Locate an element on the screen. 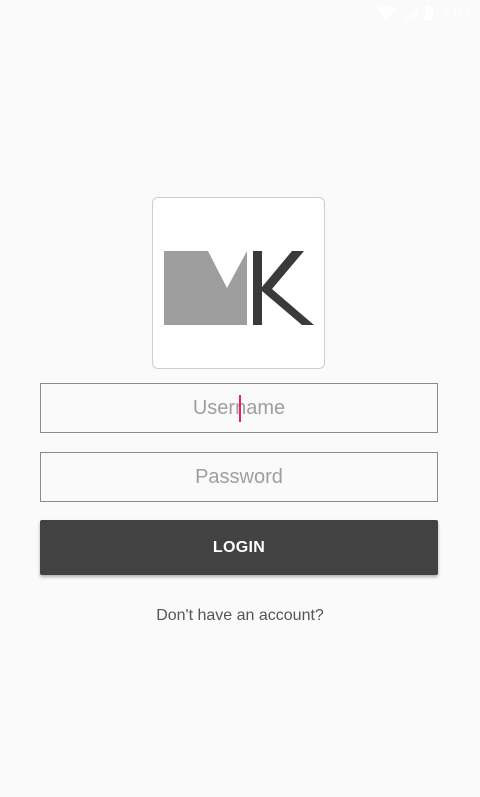 The height and width of the screenshot is (797, 480). app-logo is located at coordinates (238, 283).